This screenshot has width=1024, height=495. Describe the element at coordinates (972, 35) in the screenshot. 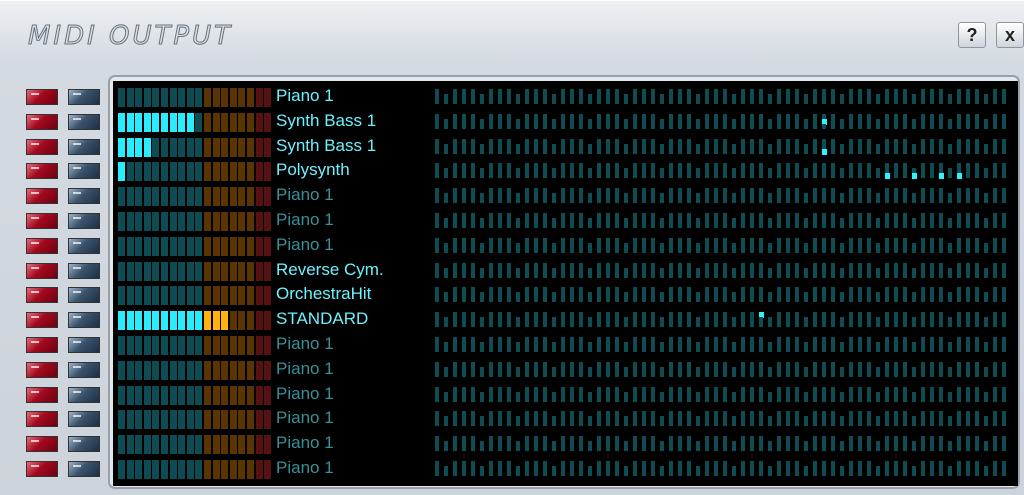

I see `help-button: ?` at that location.